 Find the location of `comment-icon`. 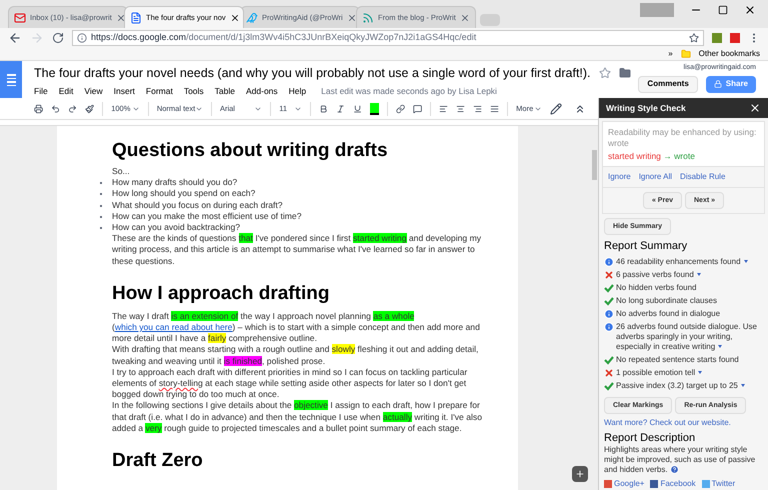

comment-icon is located at coordinates (417, 108).